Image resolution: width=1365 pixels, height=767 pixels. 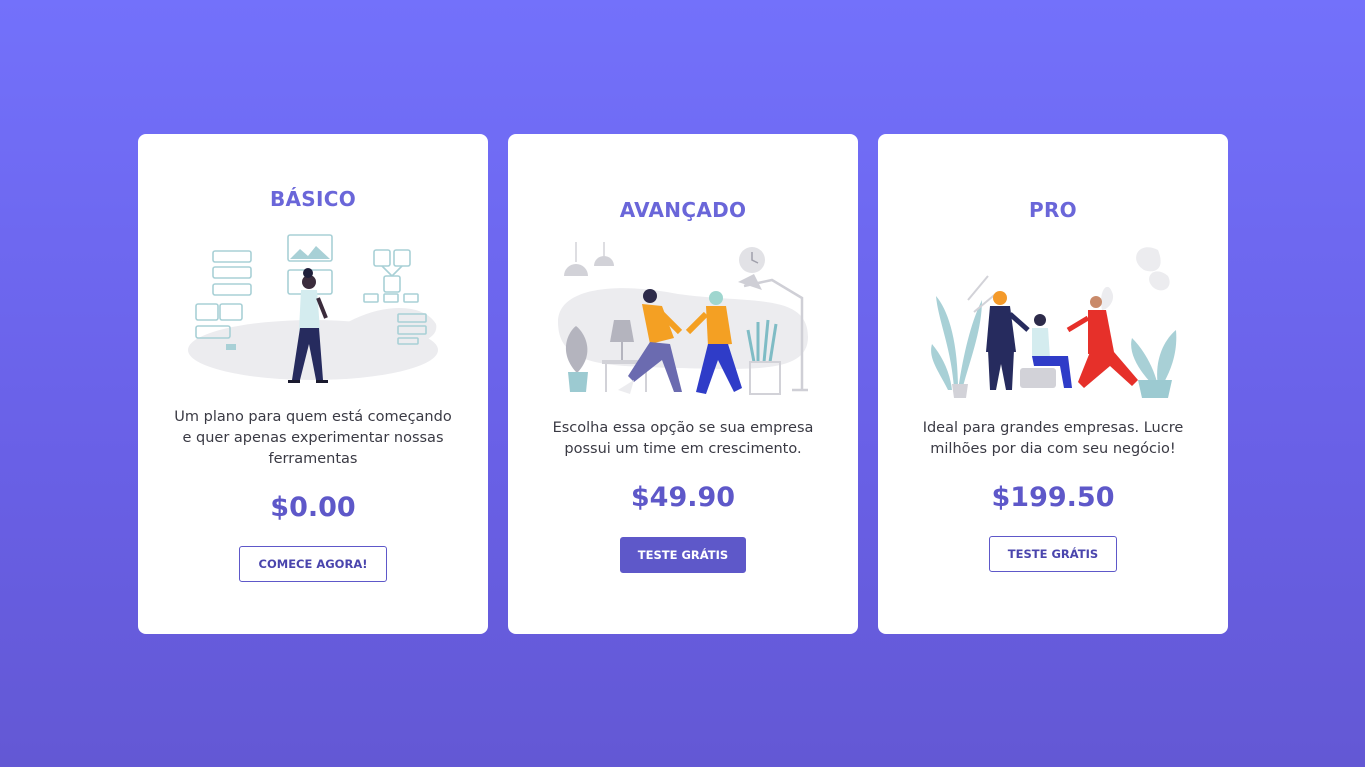 I want to click on team-meeting-illustration, so click(x=1053, y=320).